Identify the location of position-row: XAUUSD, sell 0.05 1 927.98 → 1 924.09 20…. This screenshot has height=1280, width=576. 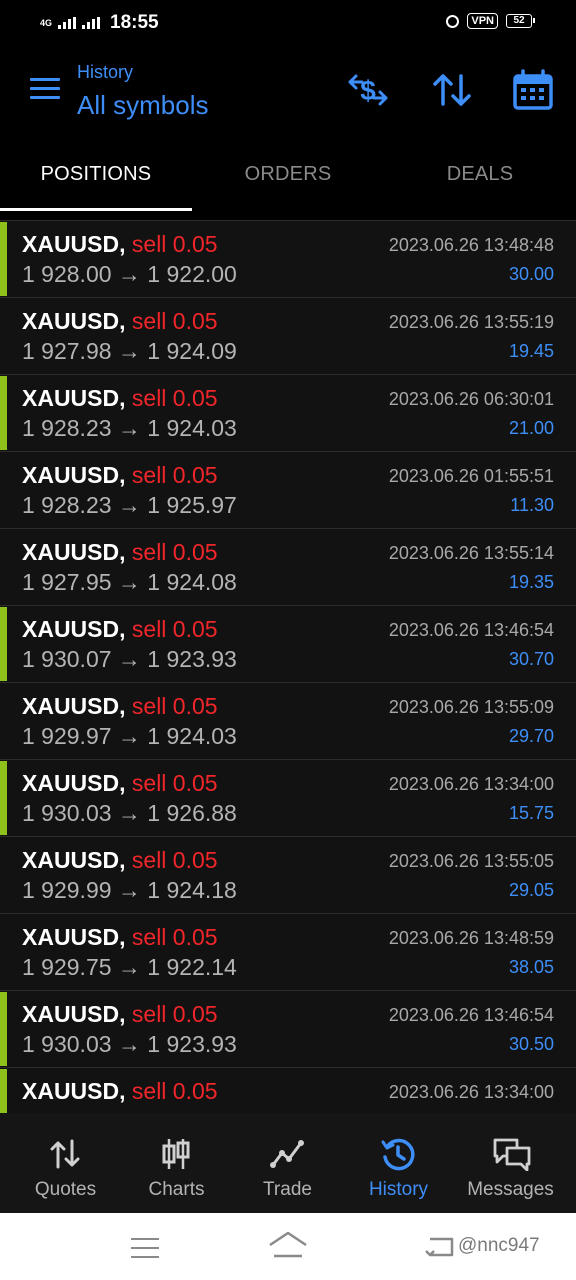
(288, 335).